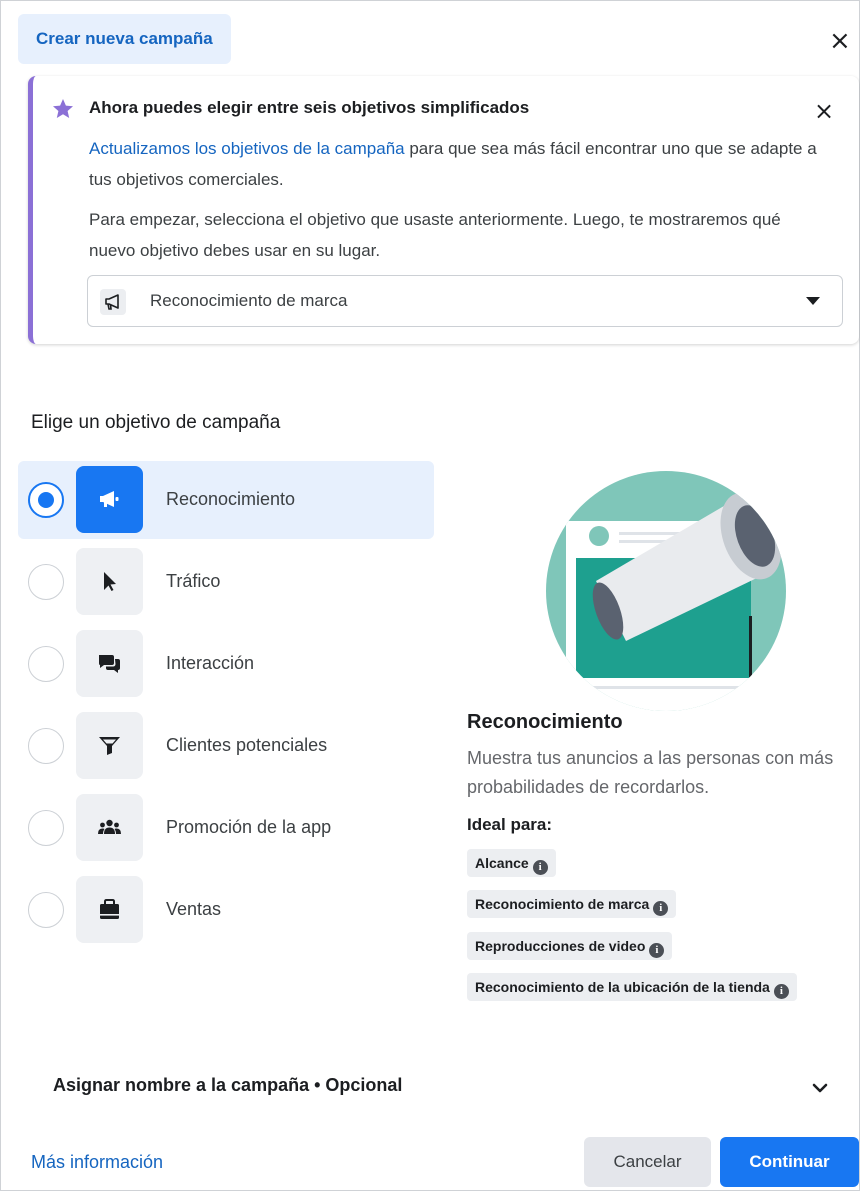 The width and height of the screenshot is (860, 1191). Describe the element at coordinates (789, 1162) in the screenshot. I see `continue-button: Continuar` at that location.